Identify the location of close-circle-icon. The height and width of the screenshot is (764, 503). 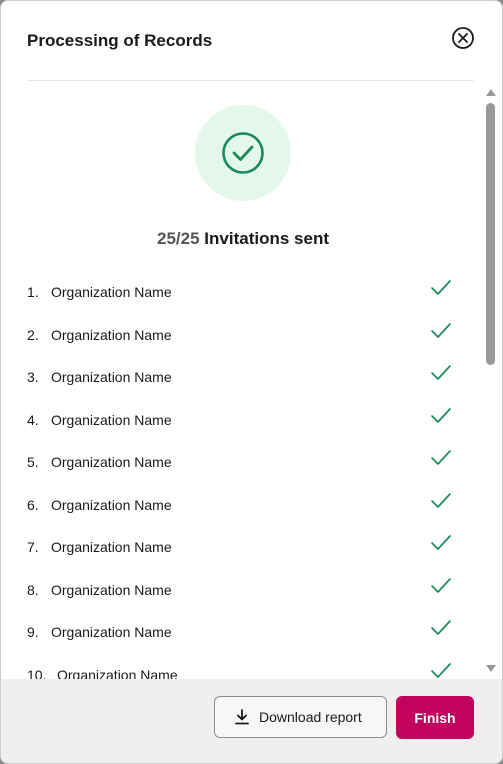
(463, 38).